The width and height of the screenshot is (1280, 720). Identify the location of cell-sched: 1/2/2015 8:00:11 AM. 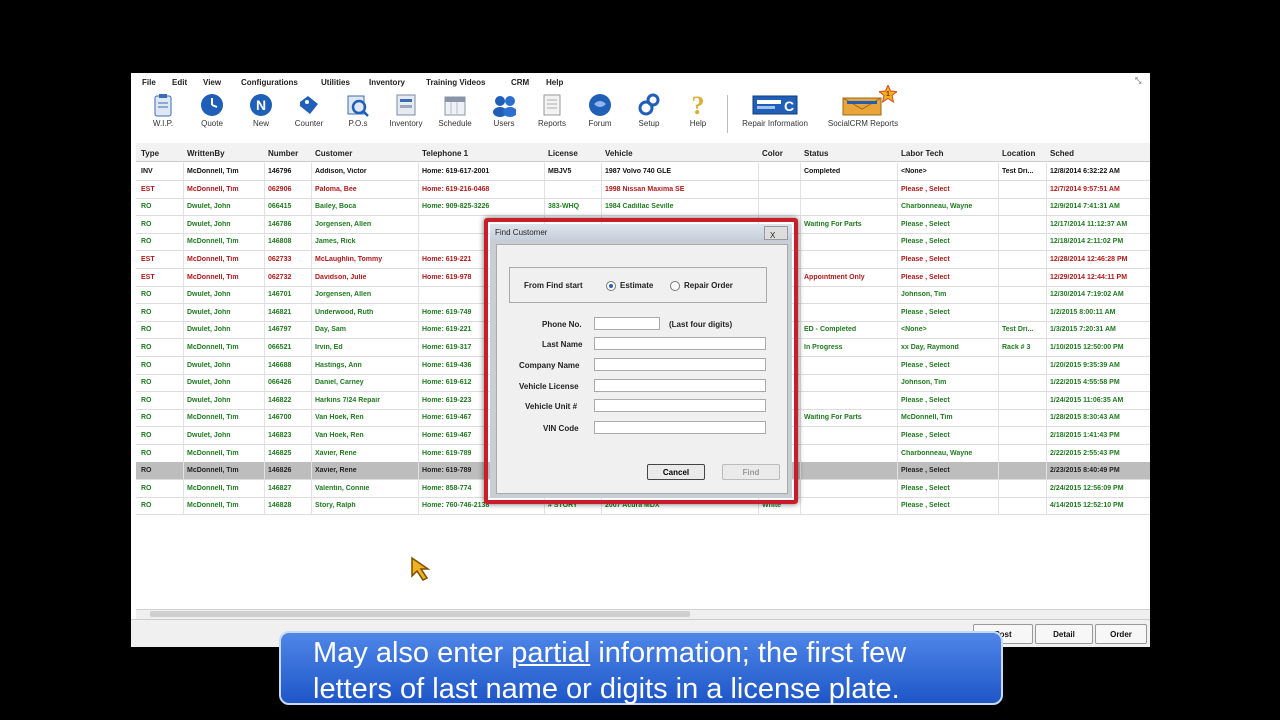
(1083, 312).